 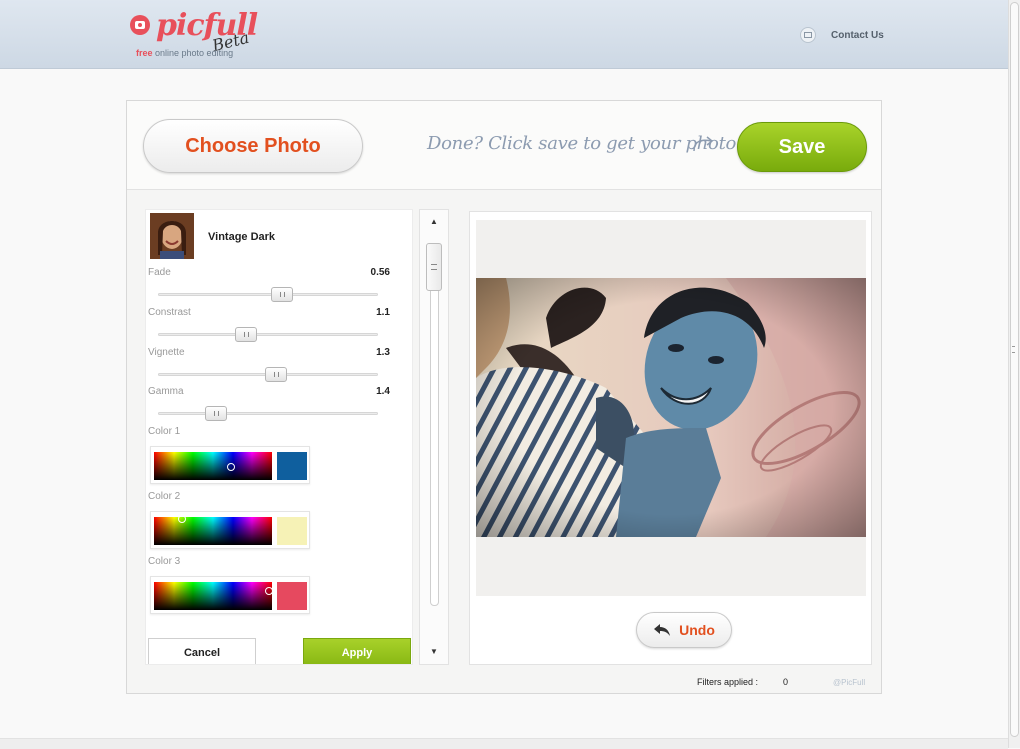 What do you see at coordinates (253, 146) in the screenshot?
I see `choose-photo-button: Choose Photo` at bounding box center [253, 146].